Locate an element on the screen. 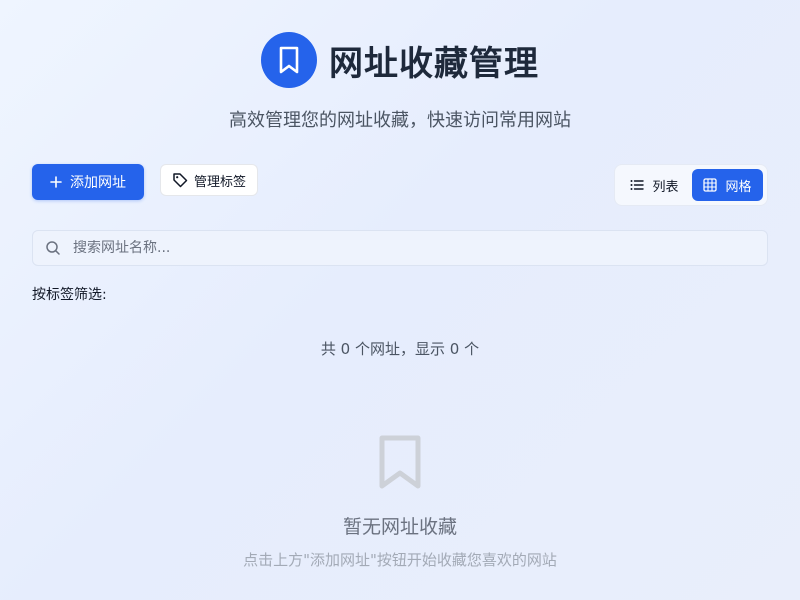  grid-view-button: 网格 is located at coordinates (727, 185).